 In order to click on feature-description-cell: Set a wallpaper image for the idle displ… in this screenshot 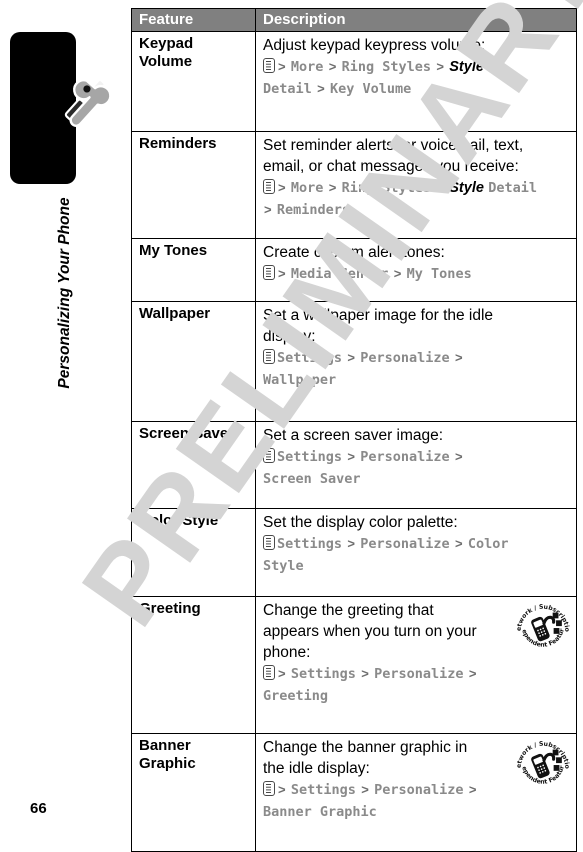, I will do `click(416, 361)`.